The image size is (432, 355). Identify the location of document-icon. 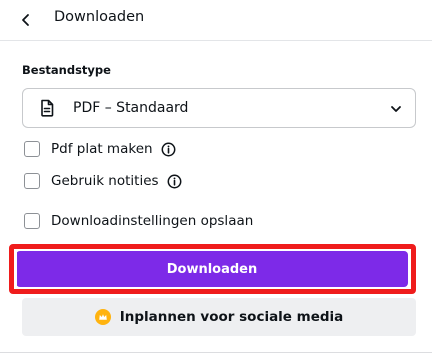
(47, 108).